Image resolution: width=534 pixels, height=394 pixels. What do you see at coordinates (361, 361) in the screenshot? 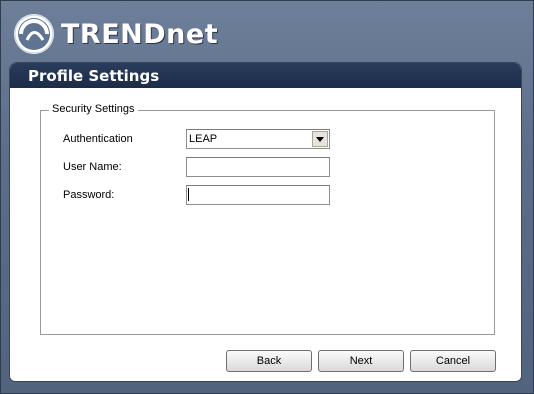
I see `next-button: Next` at bounding box center [361, 361].